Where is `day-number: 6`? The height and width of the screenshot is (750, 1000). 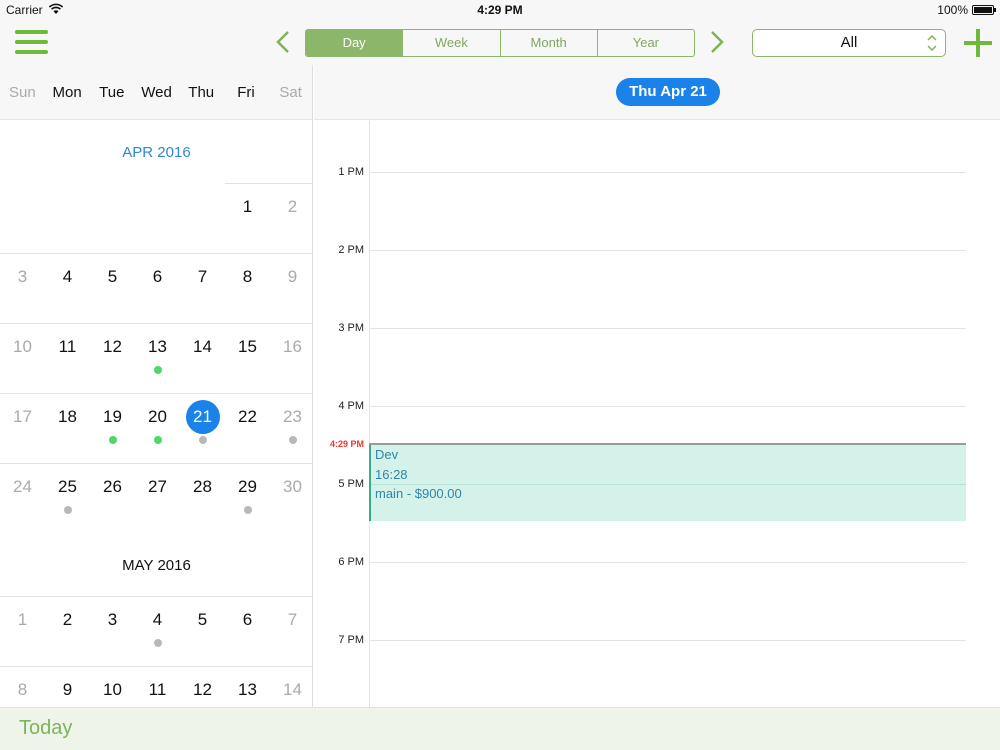 day-number: 6 is located at coordinates (157, 276).